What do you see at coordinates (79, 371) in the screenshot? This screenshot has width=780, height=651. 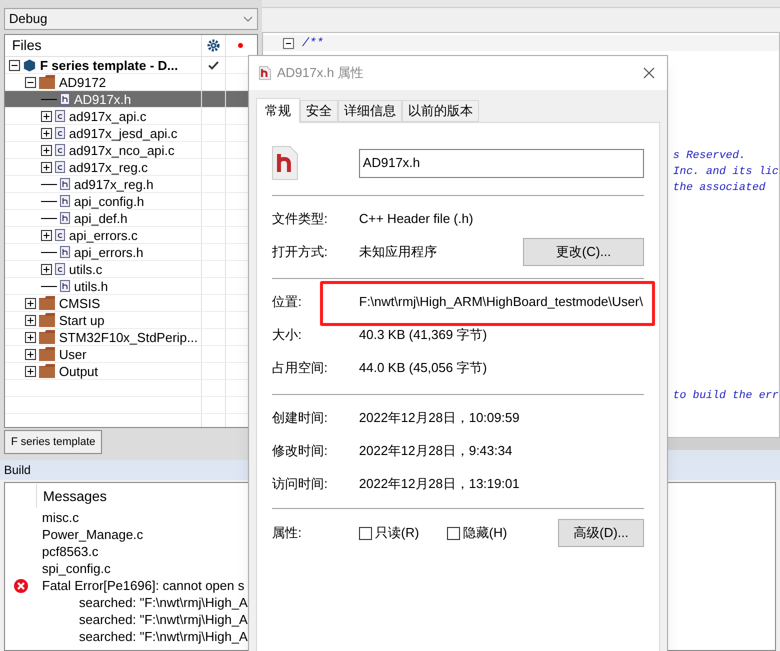 I see `tree-item-label: Output` at bounding box center [79, 371].